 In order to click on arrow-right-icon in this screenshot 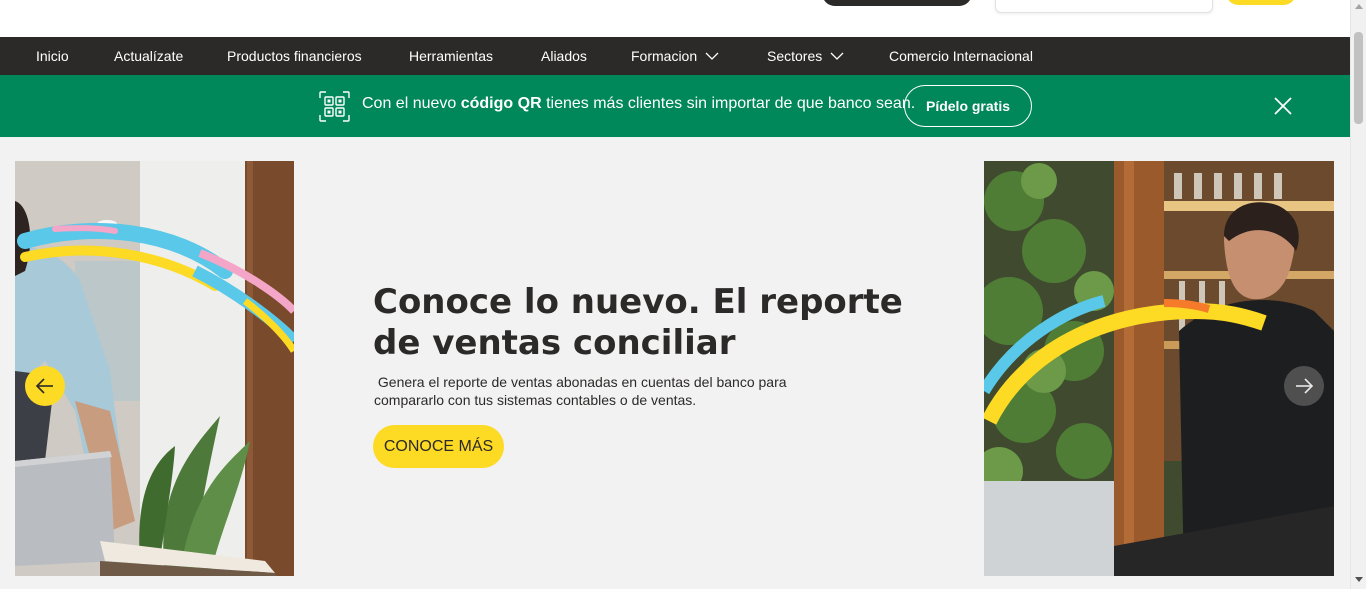, I will do `click(1305, 386)`.